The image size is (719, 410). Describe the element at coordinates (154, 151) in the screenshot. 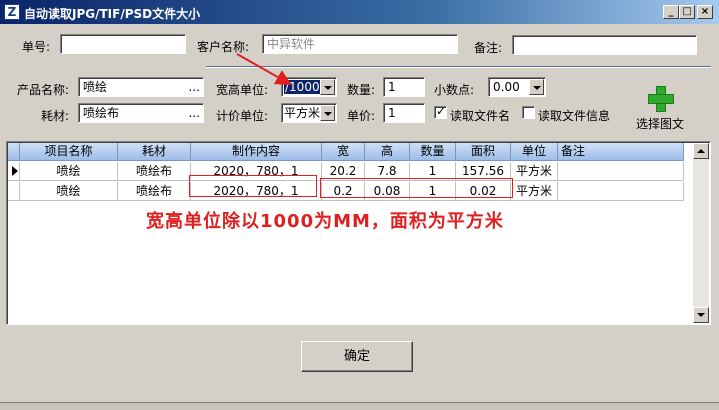

I see `col-header-material: 耗材` at that location.